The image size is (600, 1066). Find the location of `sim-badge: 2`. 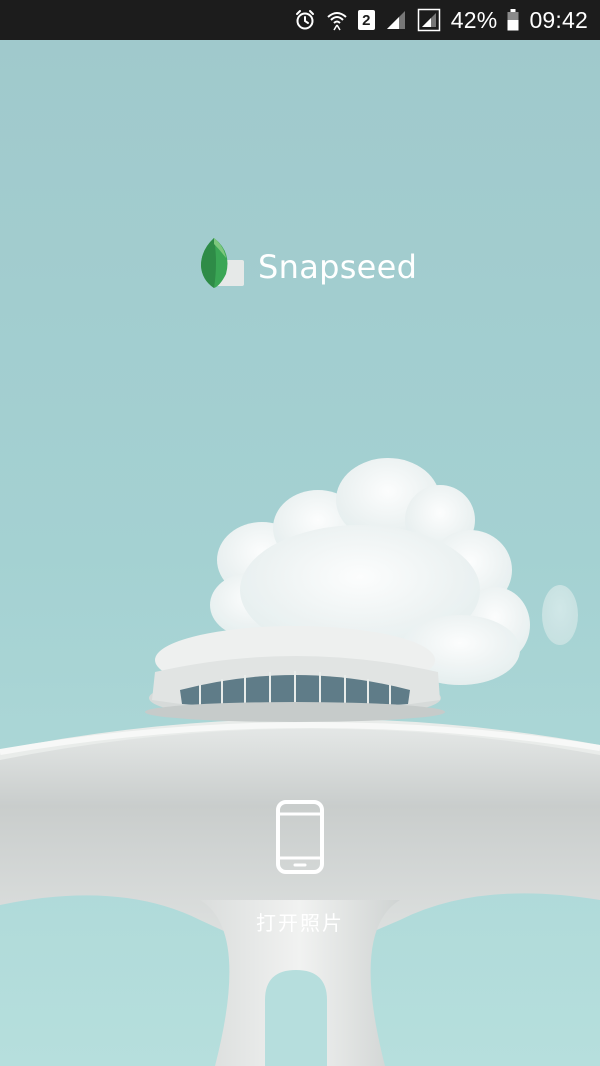

sim-badge: 2 is located at coordinates (366, 20).